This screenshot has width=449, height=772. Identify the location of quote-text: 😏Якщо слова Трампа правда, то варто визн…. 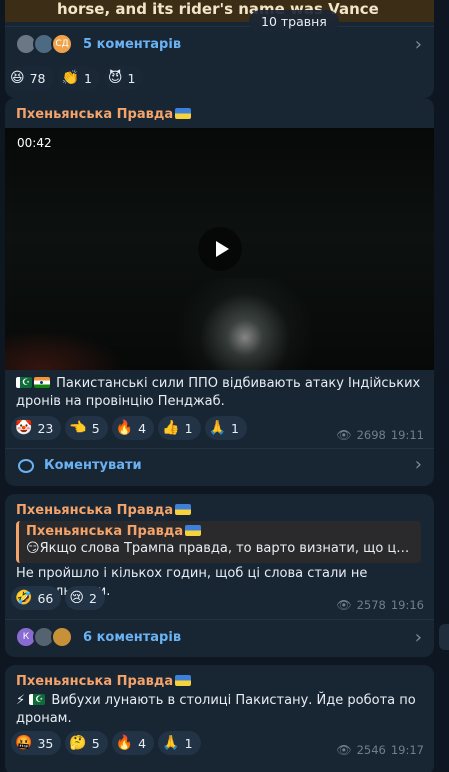
(220, 549).